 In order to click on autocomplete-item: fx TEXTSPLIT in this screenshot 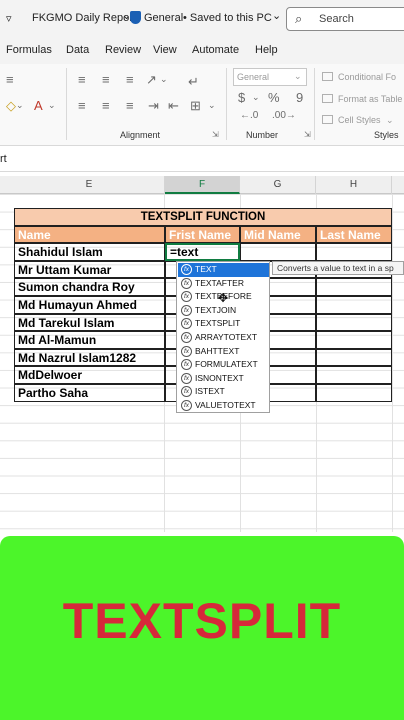, I will do `click(223, 324)`.